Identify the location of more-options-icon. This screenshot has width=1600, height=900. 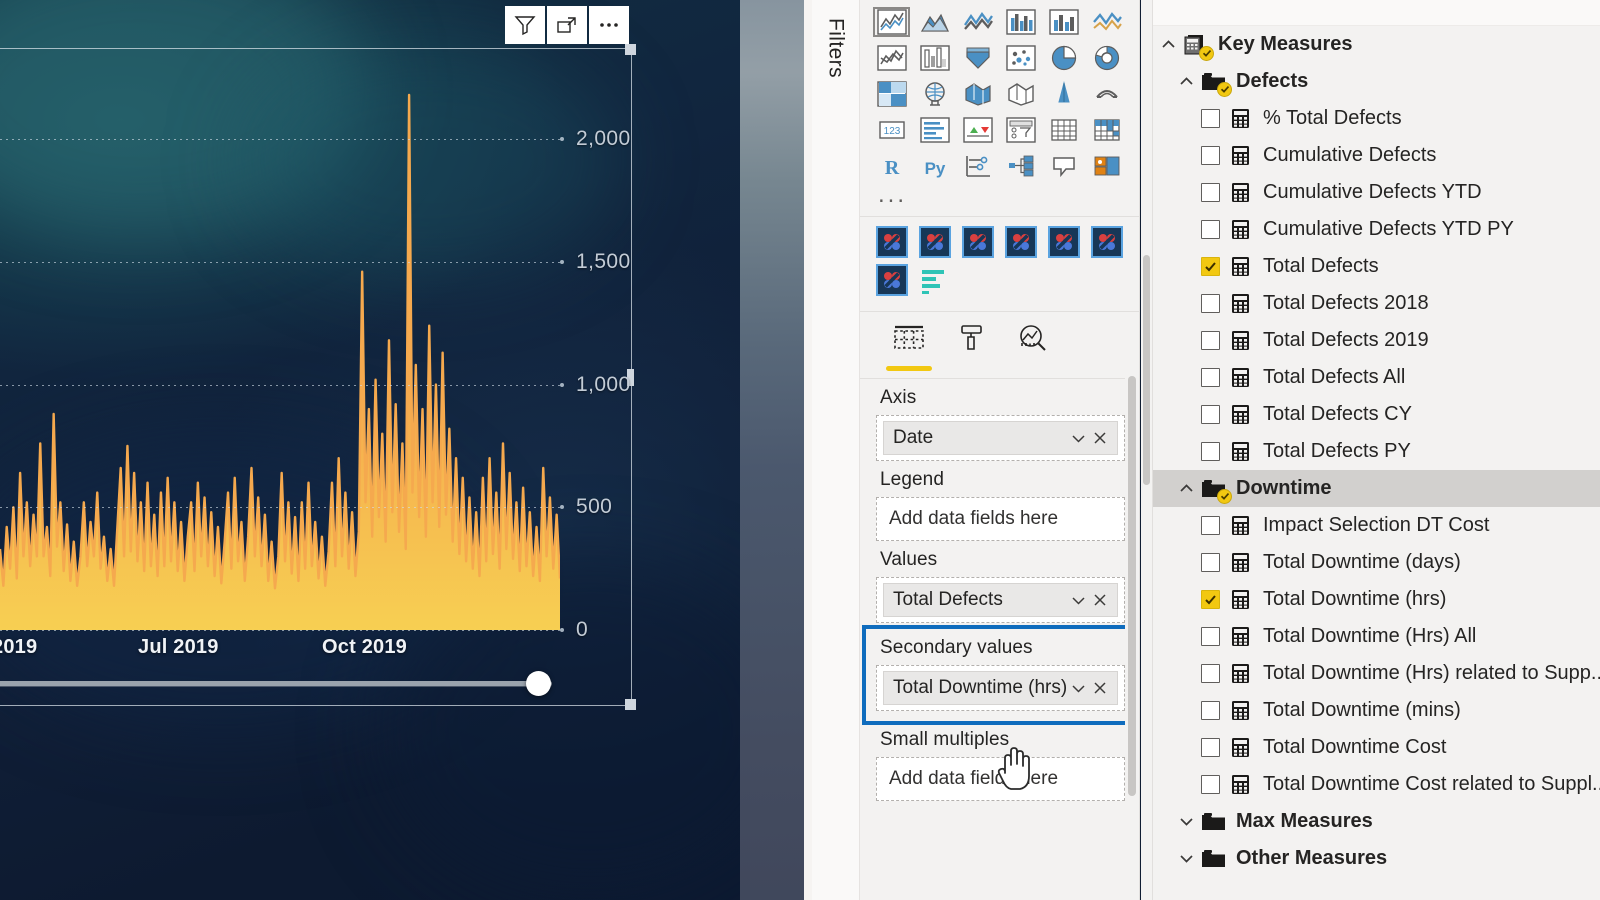
(609, 25).